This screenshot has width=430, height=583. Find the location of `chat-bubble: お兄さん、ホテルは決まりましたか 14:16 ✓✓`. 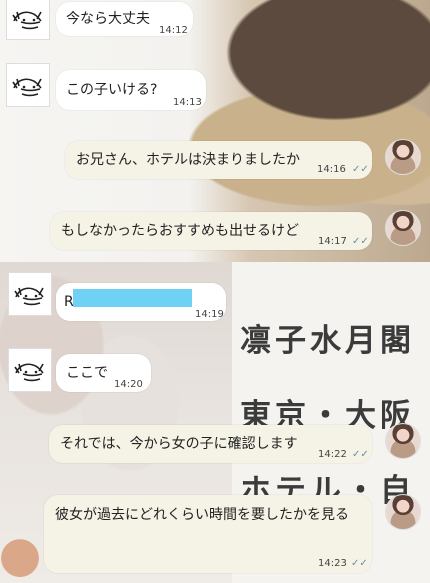

chat-bubble: お兄さん、ホテルは決まりましたか 14:16 ✓✓ is located at coordinates (218, 160).